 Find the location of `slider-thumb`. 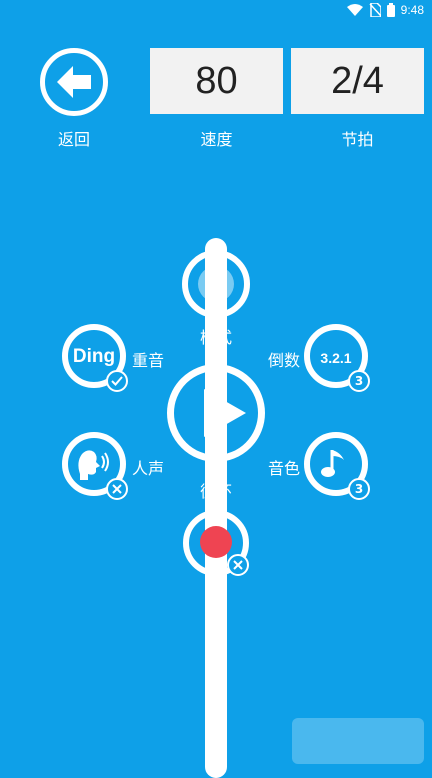

slider-thumb is located at coordinates (216, 542).